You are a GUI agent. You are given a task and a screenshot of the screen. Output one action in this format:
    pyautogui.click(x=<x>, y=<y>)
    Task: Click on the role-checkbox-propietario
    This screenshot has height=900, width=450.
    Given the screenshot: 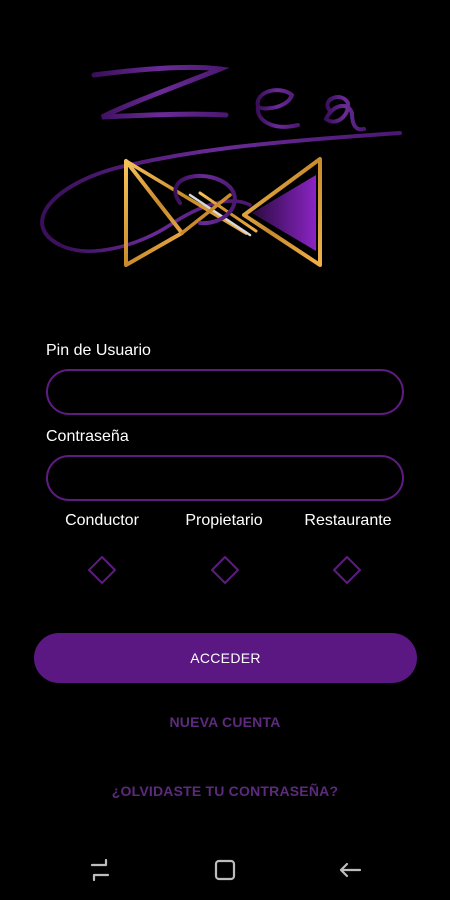 What is the action you would take?
    pyautogui.click(x=225, y=570)
    